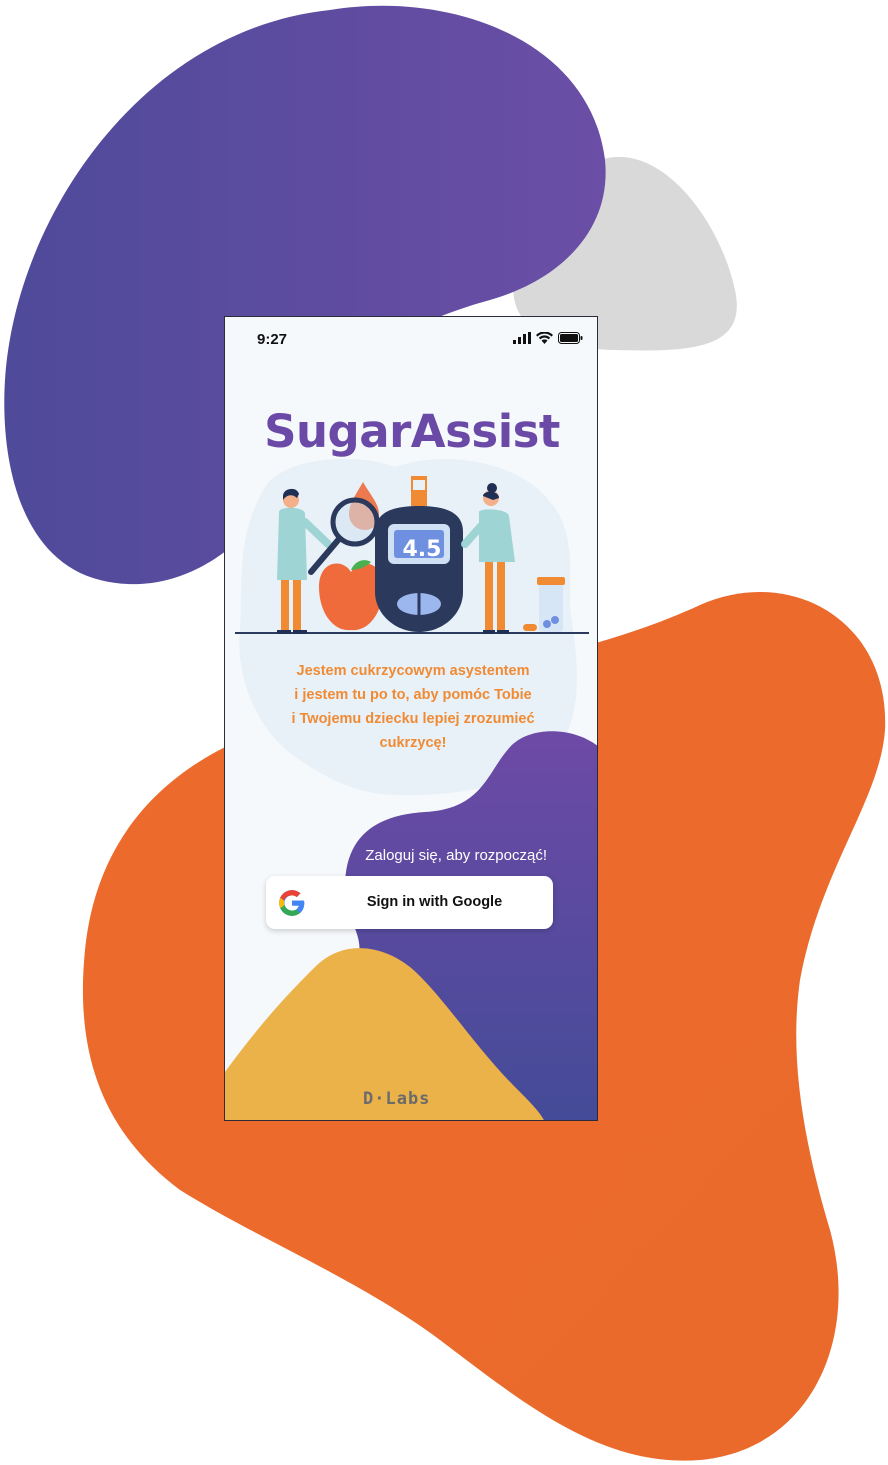 The width and height of the screenshot is (888, 1465). Describe the element at coordinates (351, 595) in the screenshot. I see `apple` at that location.